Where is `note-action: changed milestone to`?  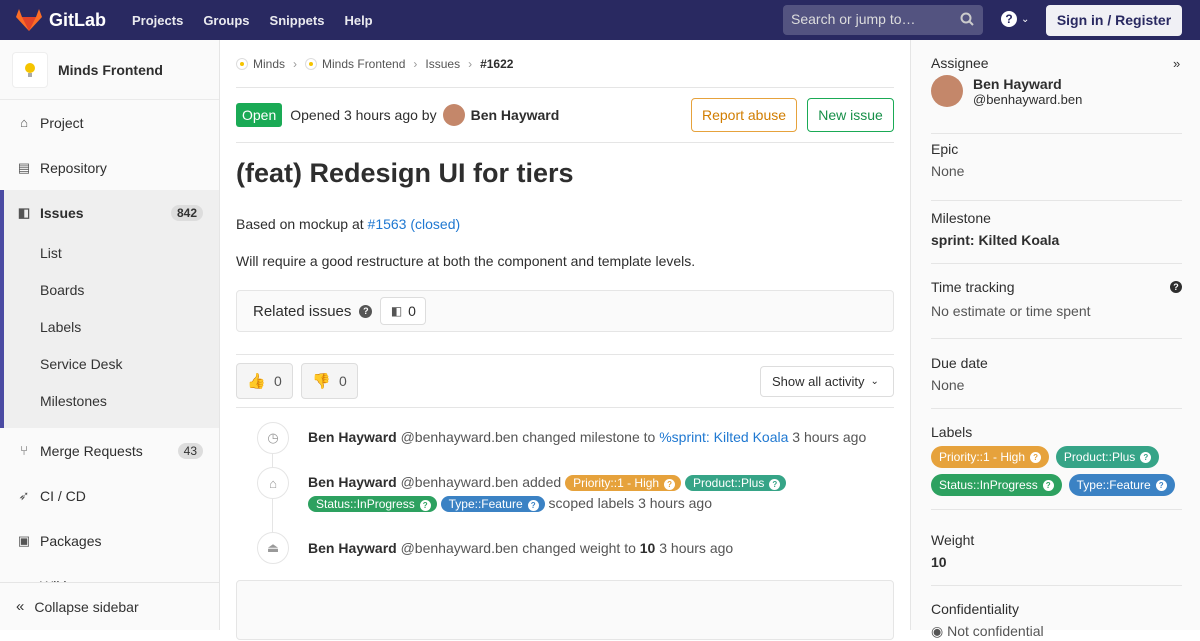 note-action: changed milestone to is located at coordinates (589, 437).